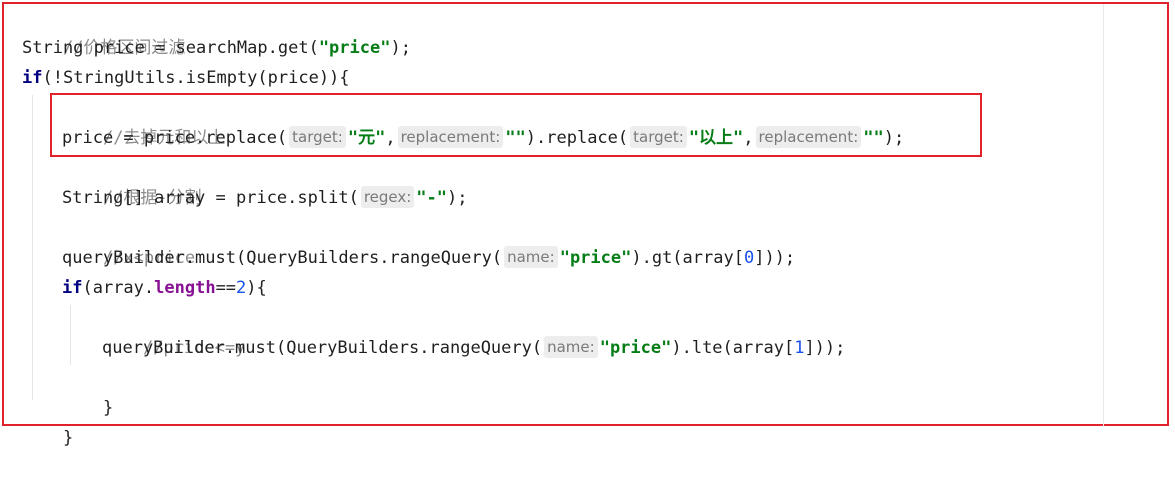 The height and width of the screenshot is (483, 1175). What do you see at coordinates (749, 258) in the screenshot?
I see `number-literal: 0` at bounding box center [749, 258].